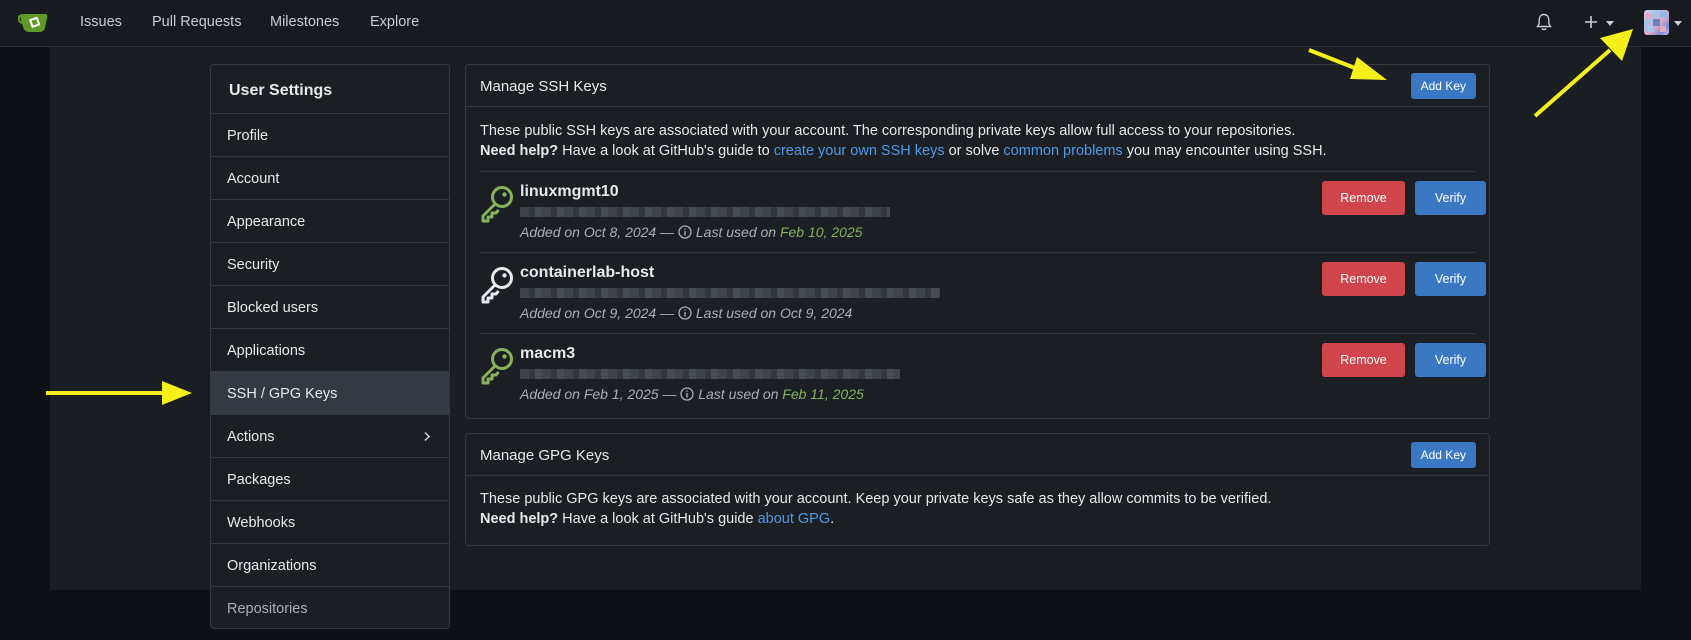  Describe the element at coordinates (330, 608) in the screenshot. I see `sidebar-item-repositories: Repositories` at that location.